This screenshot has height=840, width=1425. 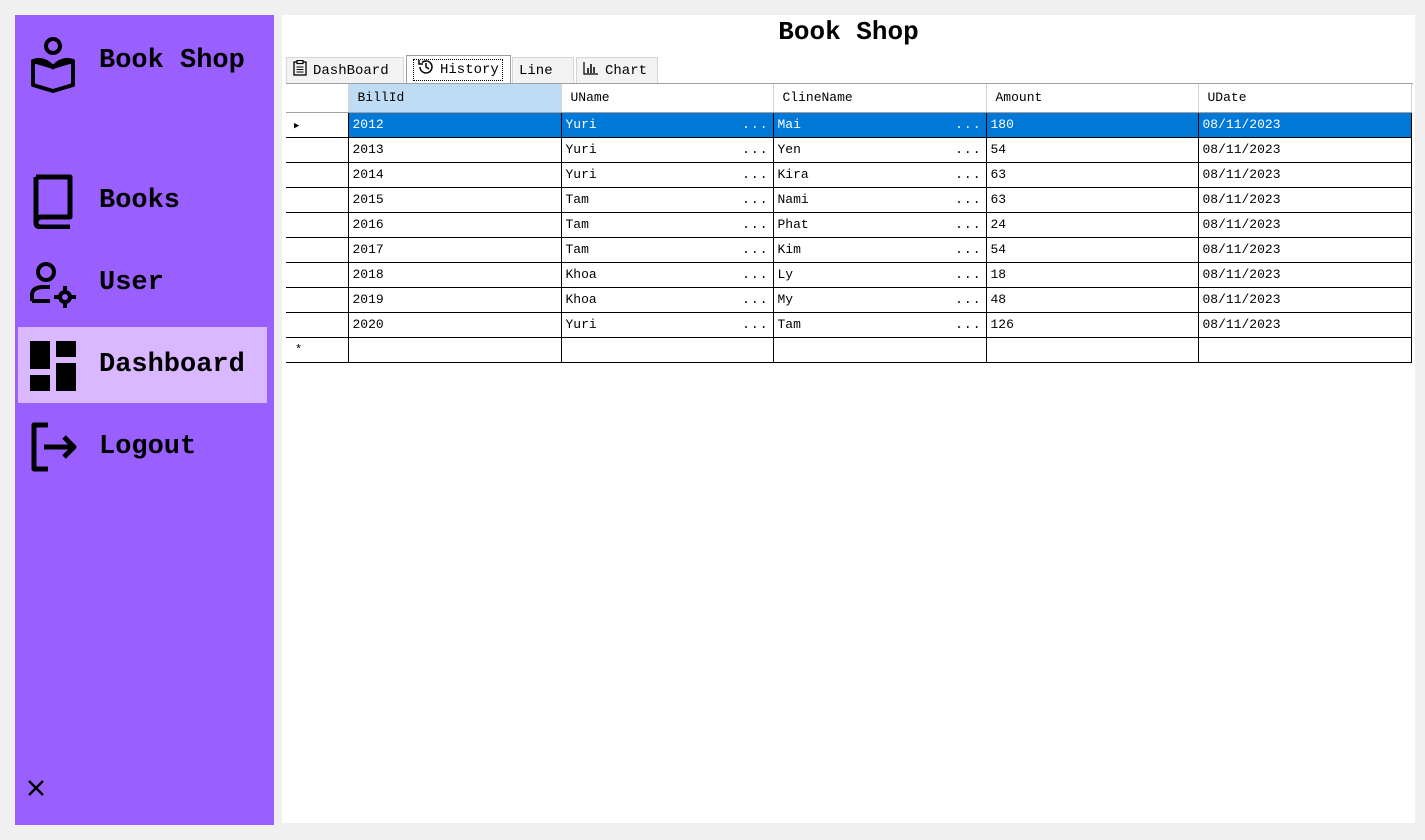 What do you see at coordinates (455, 275) in the screenshot?
I see `cell-billid: 2018` at bounding box center [455, 275].